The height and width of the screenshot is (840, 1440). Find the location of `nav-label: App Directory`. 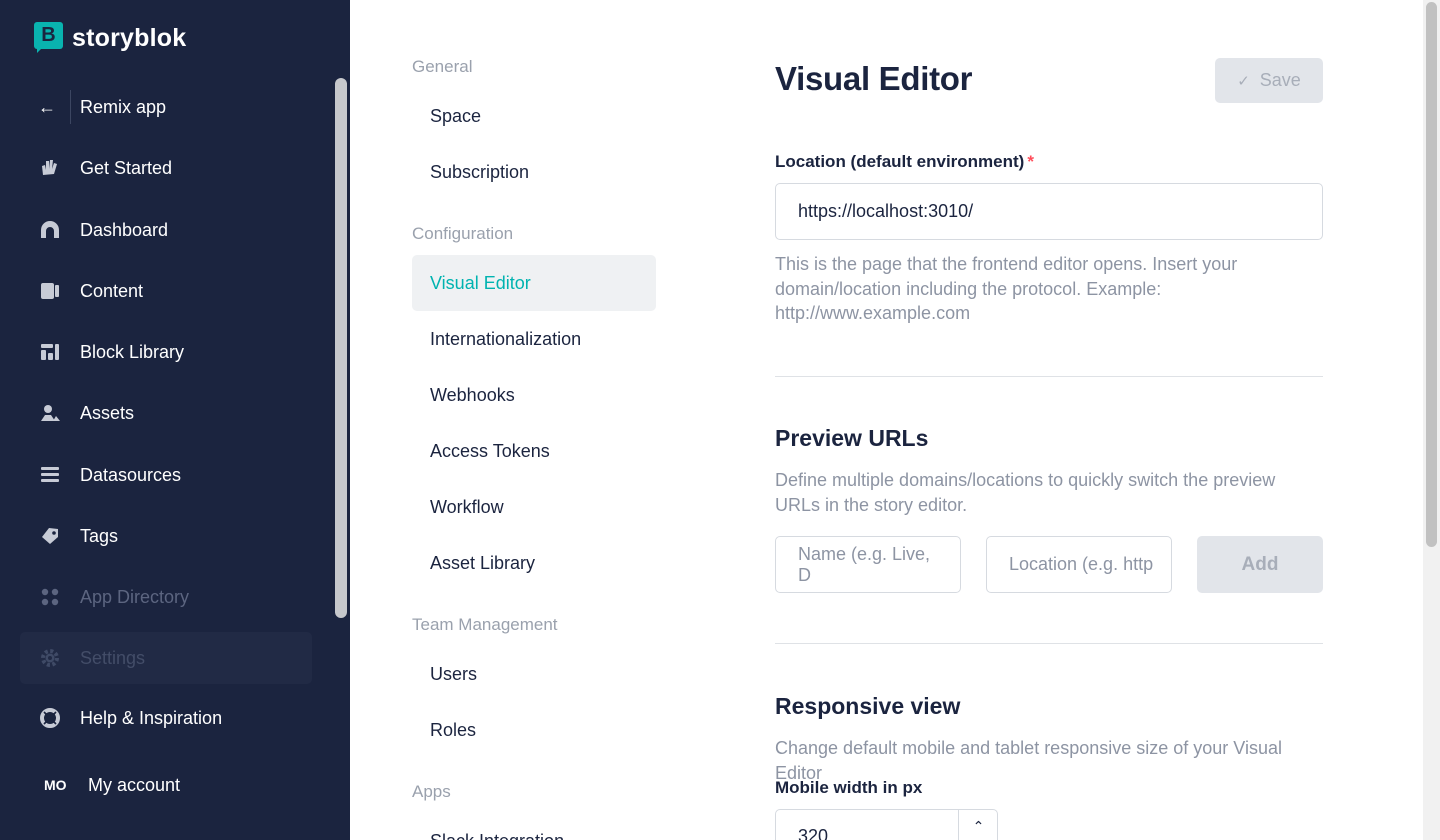

nav-label: App Directory is located at coordinates (135, 596).